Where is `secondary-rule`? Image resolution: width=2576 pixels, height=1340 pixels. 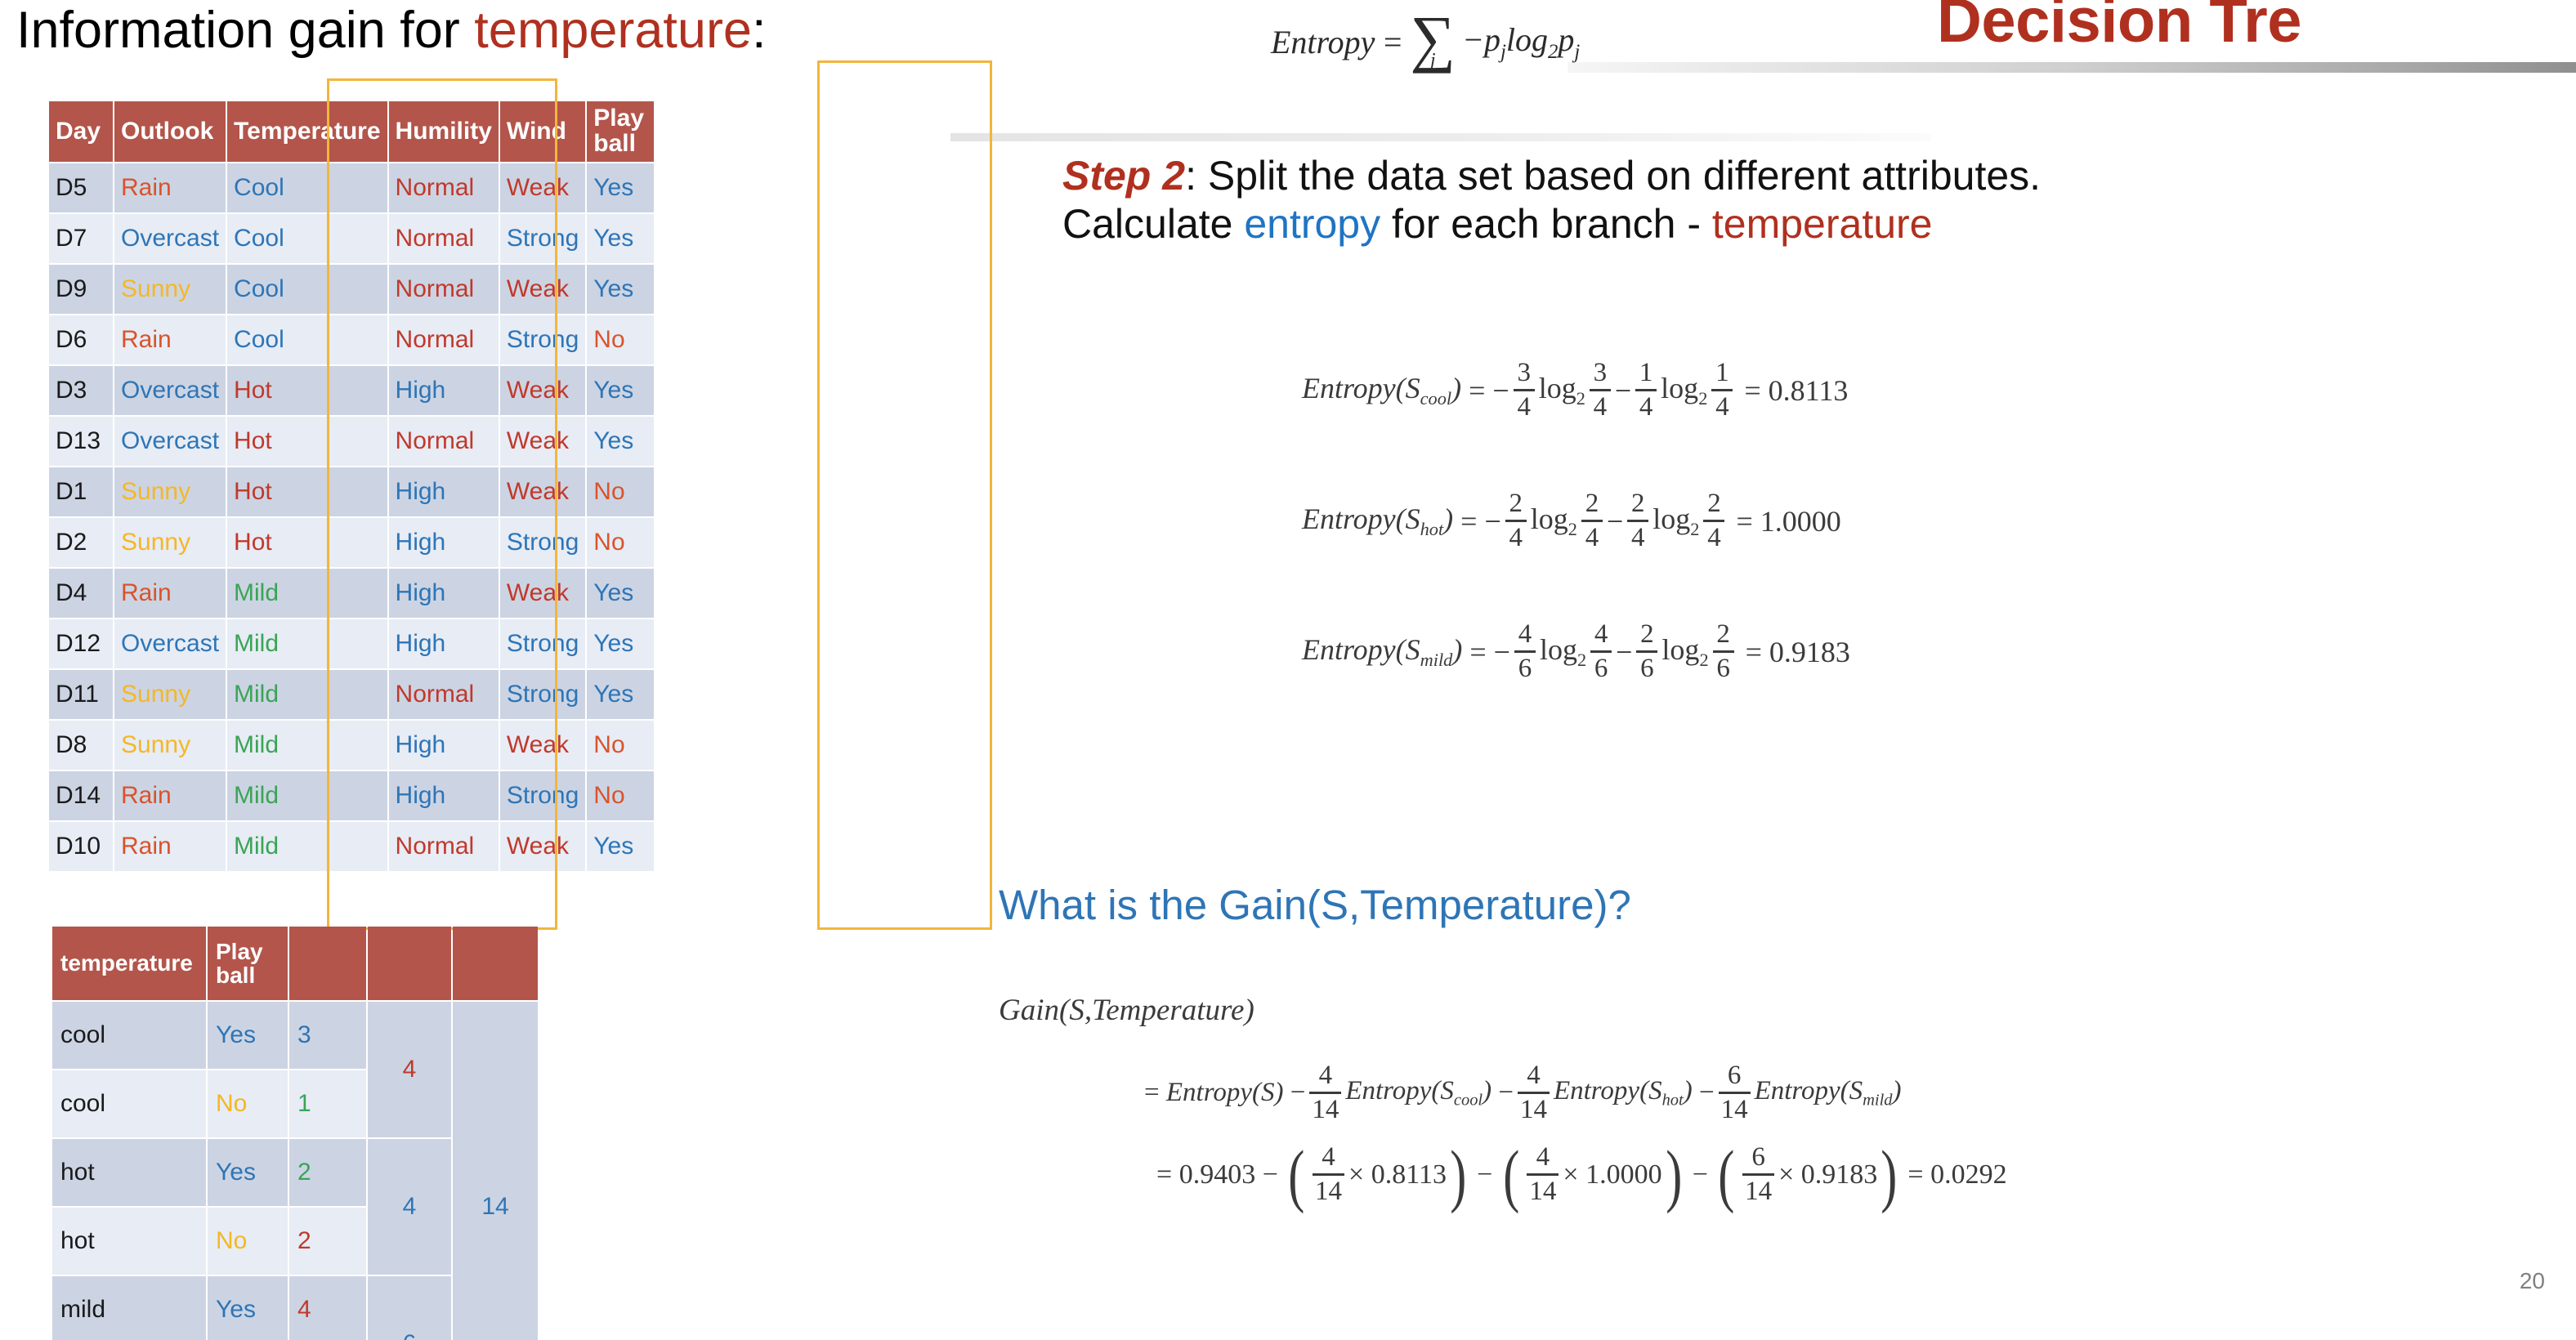
secondary-rule is located at coordinates (1440, 137).